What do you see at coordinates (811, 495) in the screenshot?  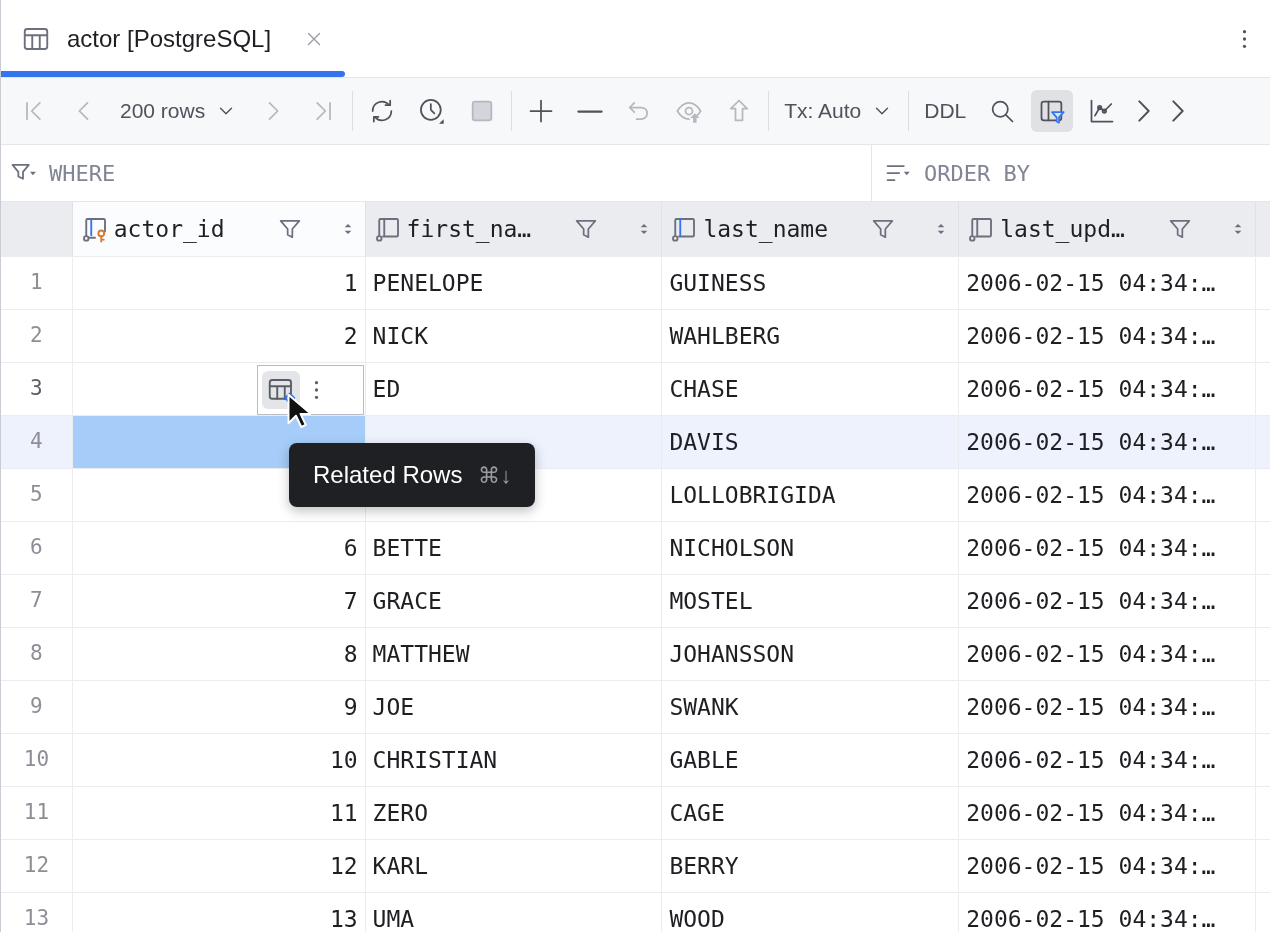 I see `table-cell: LOLLOBRIGIDA` at bounding box center [811, 495].